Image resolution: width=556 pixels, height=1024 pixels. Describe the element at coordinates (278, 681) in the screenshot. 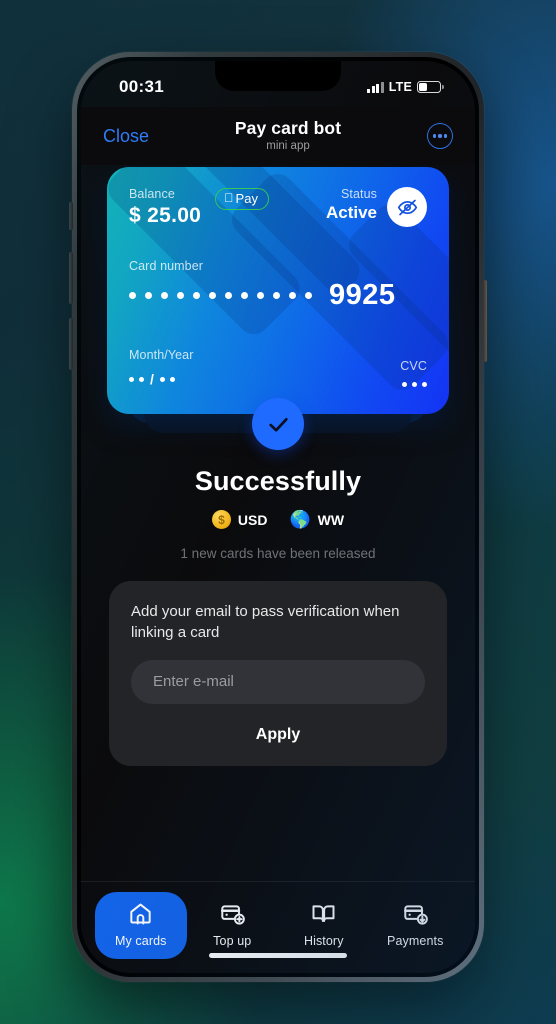

I see `email-field` at that location.